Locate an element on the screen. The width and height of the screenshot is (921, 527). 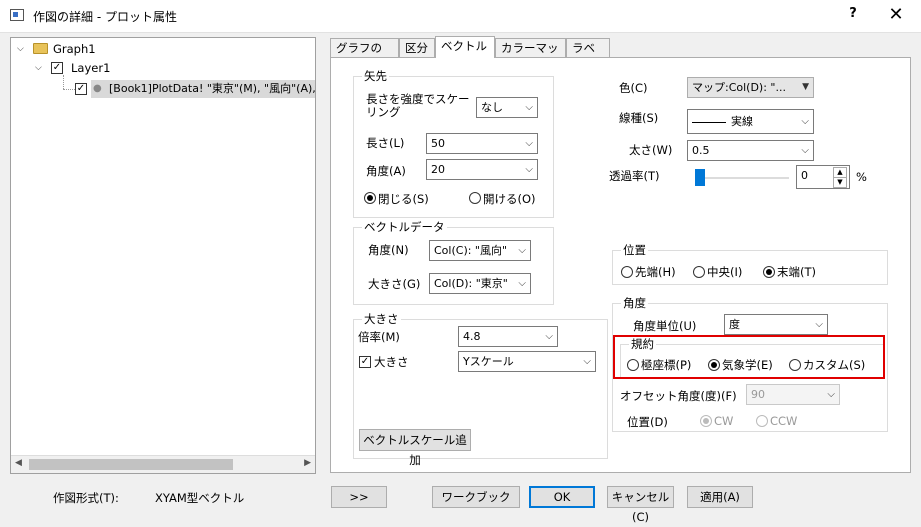
angle-select: 20 ⌵ is located at coordinates (482, 169).